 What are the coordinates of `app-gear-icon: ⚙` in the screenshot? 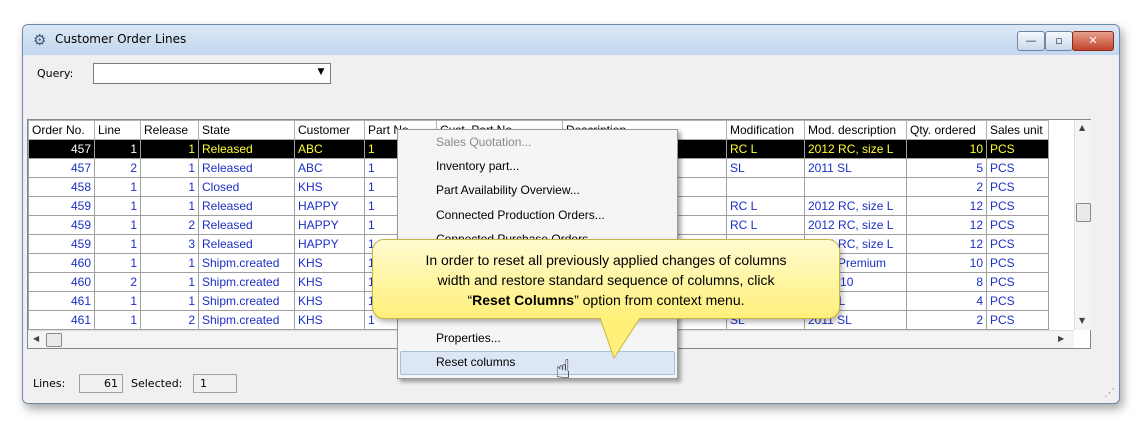 It's located at (40, 40).